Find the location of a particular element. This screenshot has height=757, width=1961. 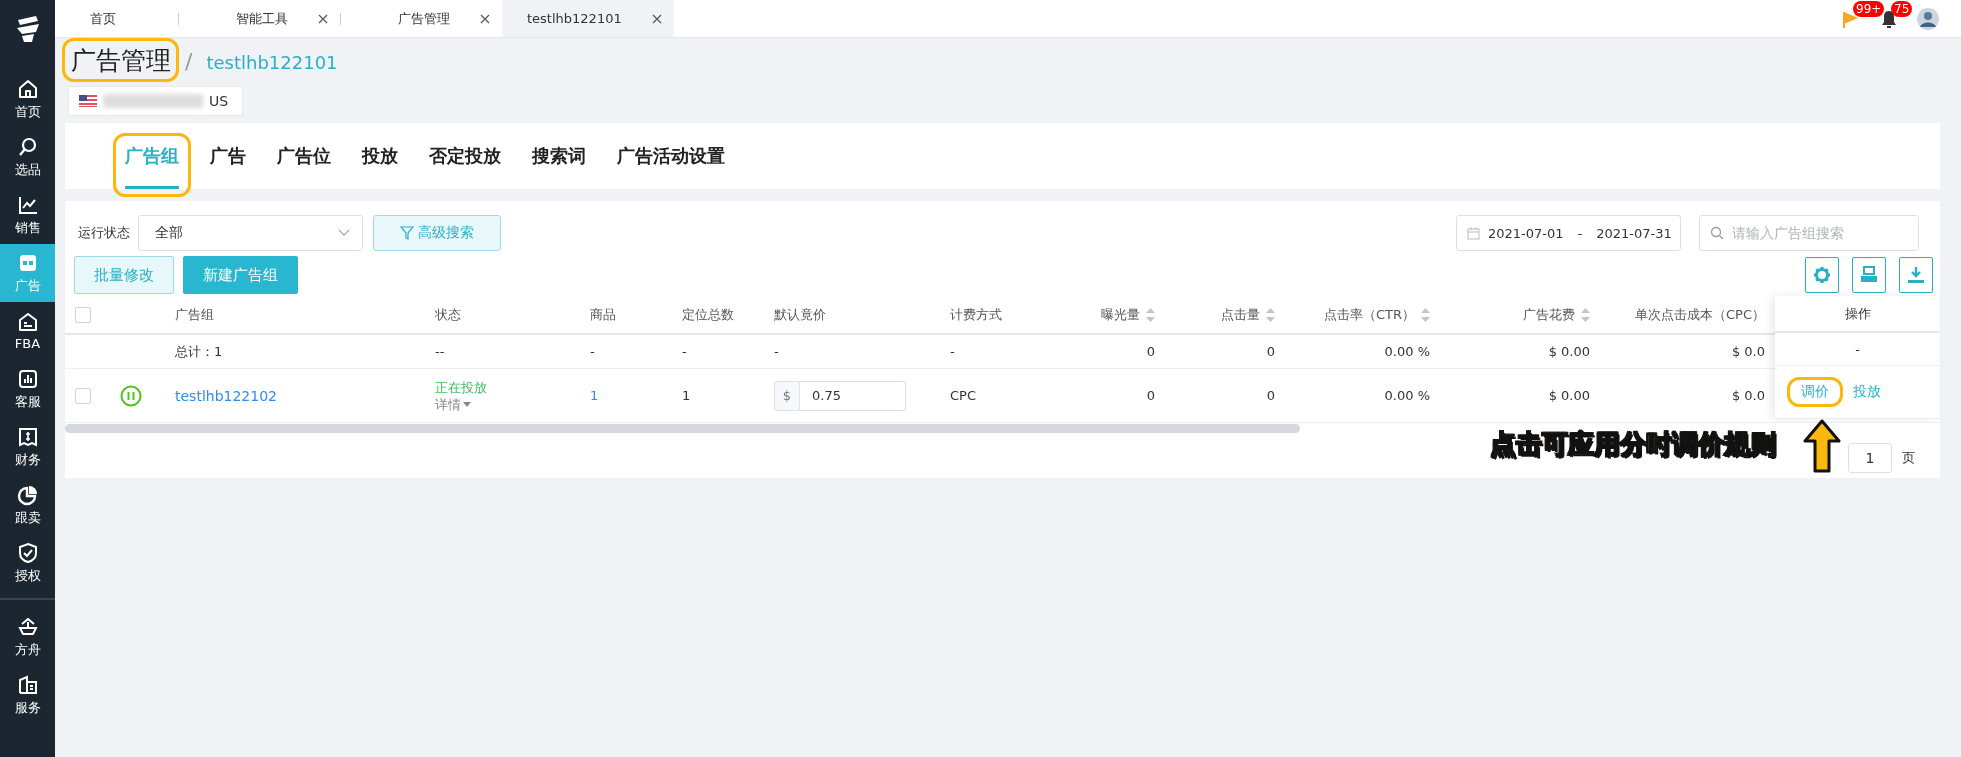

pause-icon is located at coordinates (131, 395).